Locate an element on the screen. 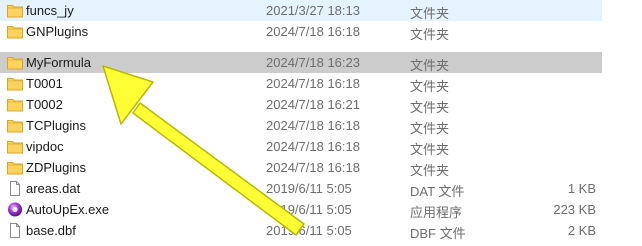 Image resolution: width=642 pixels, height=246 pixels. file-row-base-dbf: base.dbf 2019/6/11 5:05 DBF 文件 2 KB is located at coordinates (301, 230).